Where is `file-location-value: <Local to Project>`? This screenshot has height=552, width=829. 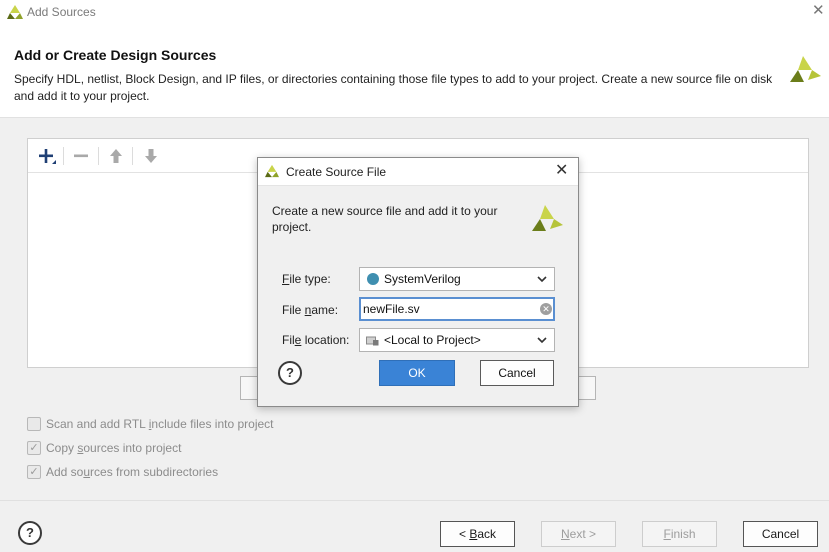
file-location-value: <Local to Project> is located at coordinates (432, 340).